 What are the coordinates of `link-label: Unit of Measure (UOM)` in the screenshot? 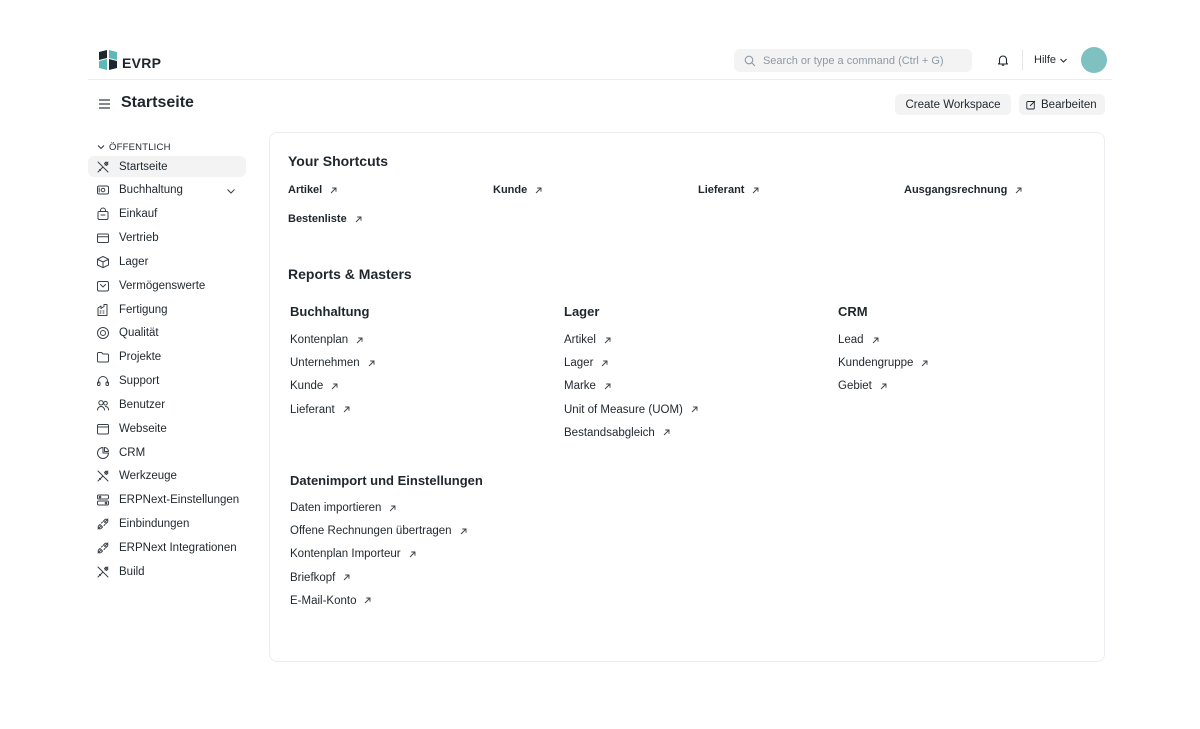 It's located at (623, 409).